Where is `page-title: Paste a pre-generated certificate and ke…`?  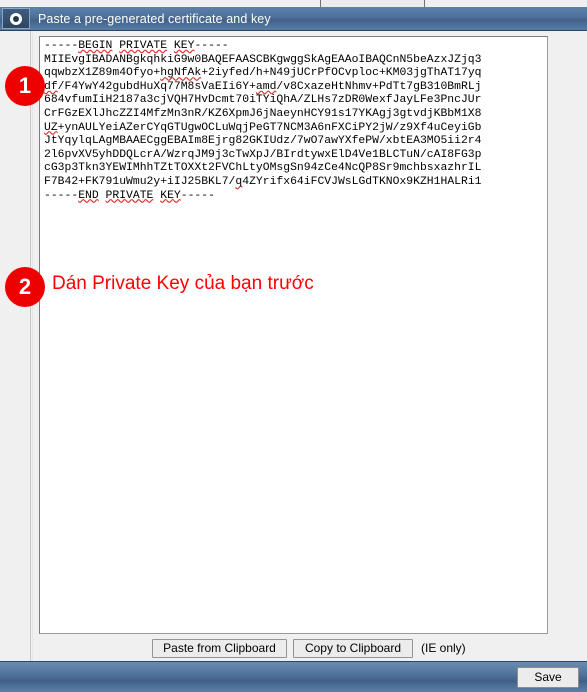 page-title: Paste a pre-generated certificate and ke… is located at coordinates (154, 19).